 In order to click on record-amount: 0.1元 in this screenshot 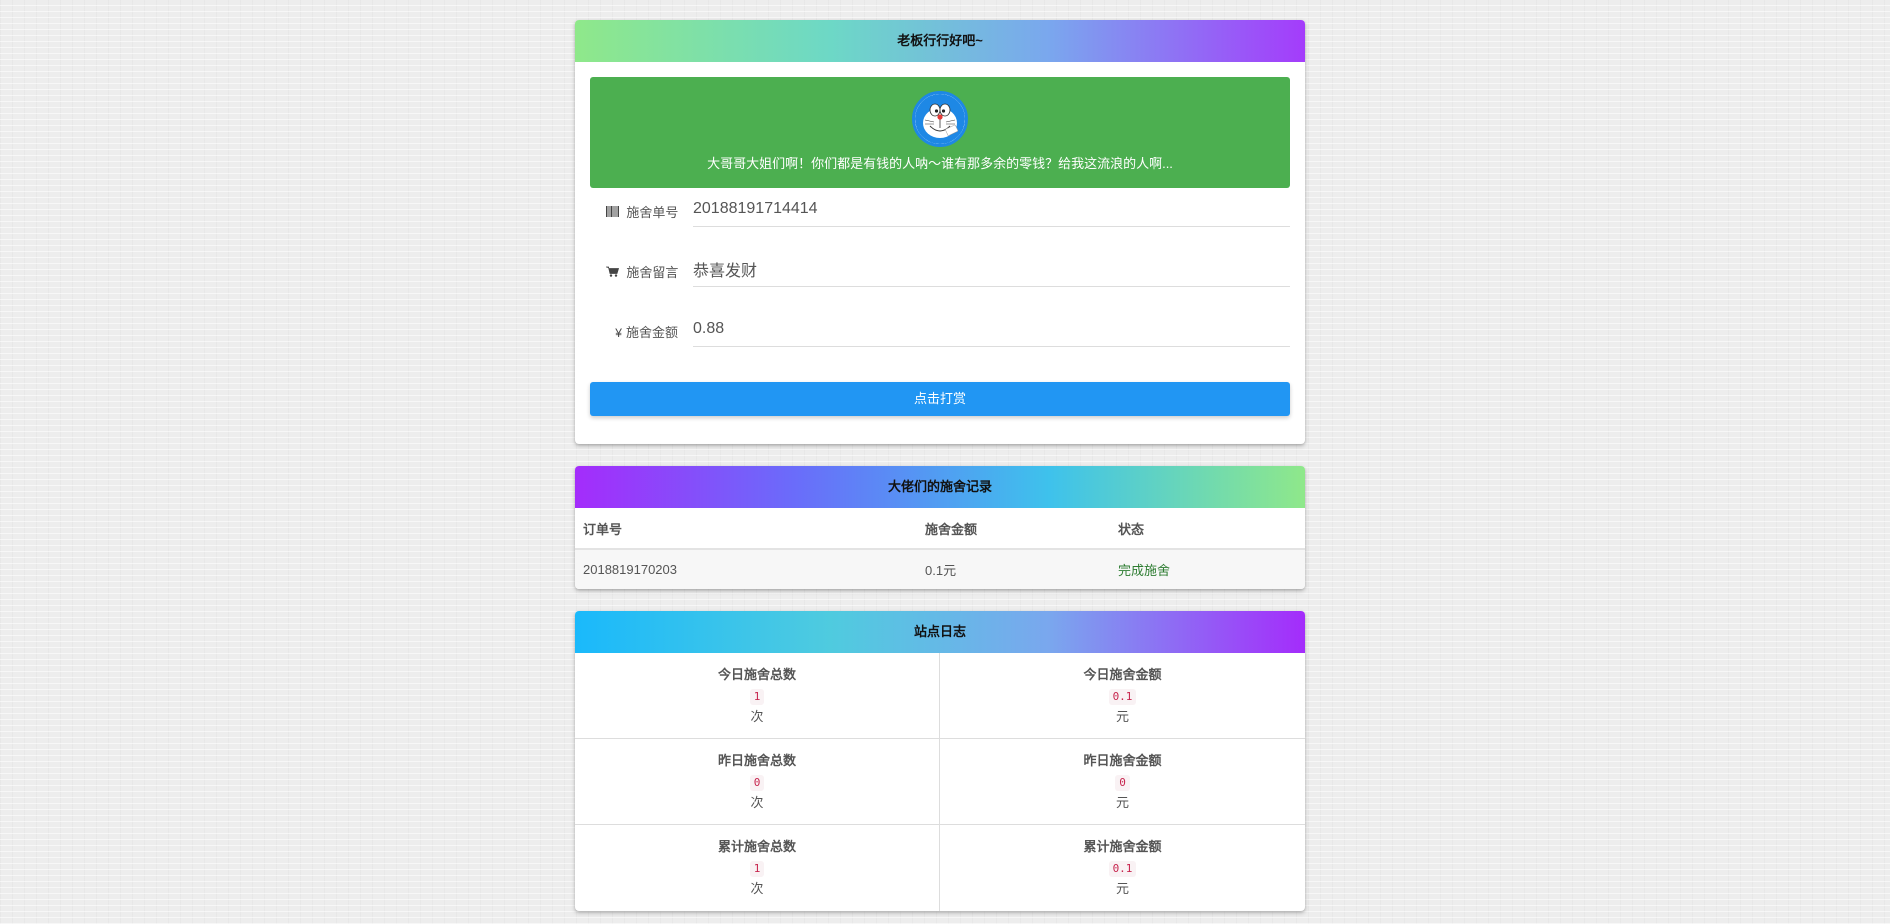, I will do `click(1013, 569)`.